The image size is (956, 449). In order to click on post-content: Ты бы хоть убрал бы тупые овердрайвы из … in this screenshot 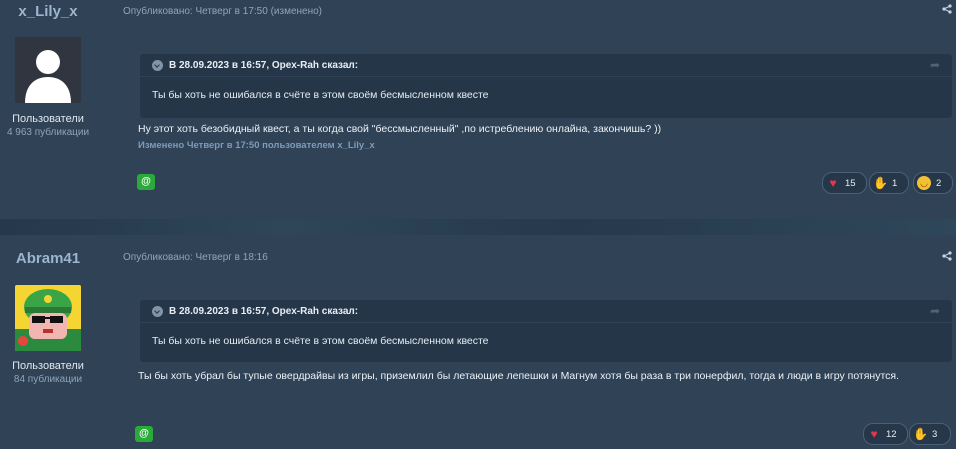, I will do `click(519, 376)`.